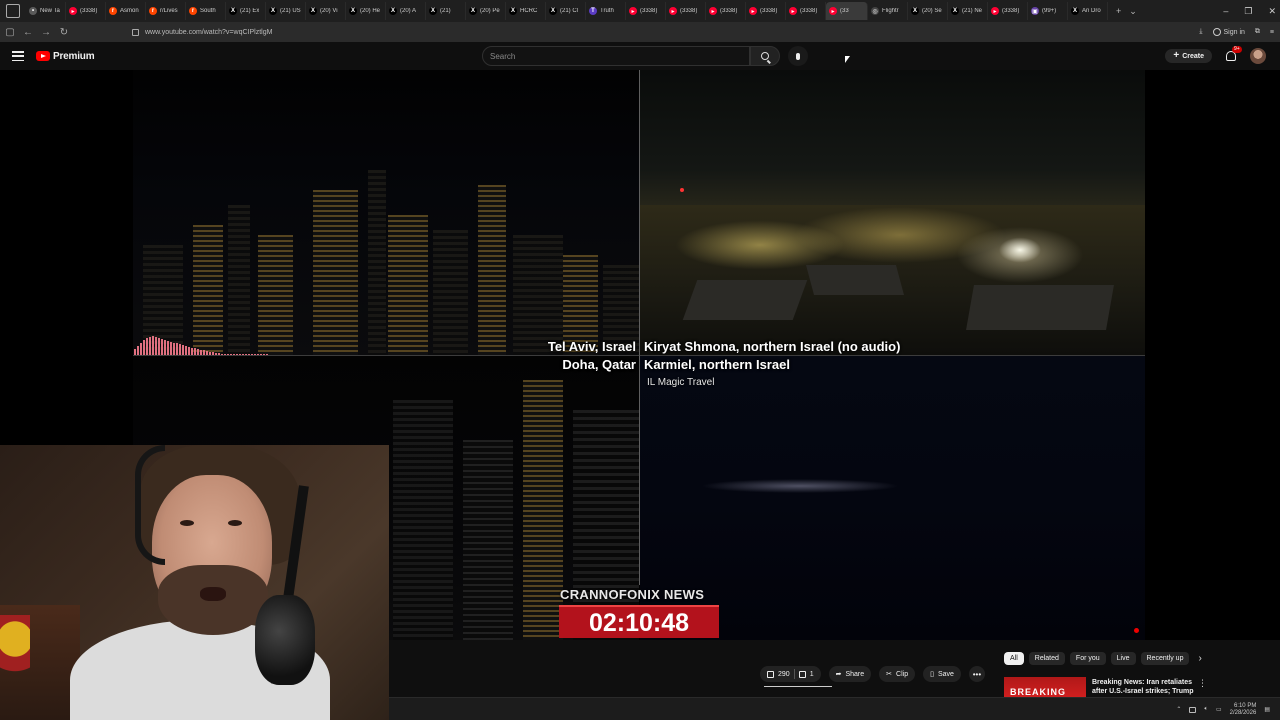 The image size is (1280, 720). Describe the element at coordinates (286, 11) in the screenshot. I see `browser-tab: X (21) US` at that location.